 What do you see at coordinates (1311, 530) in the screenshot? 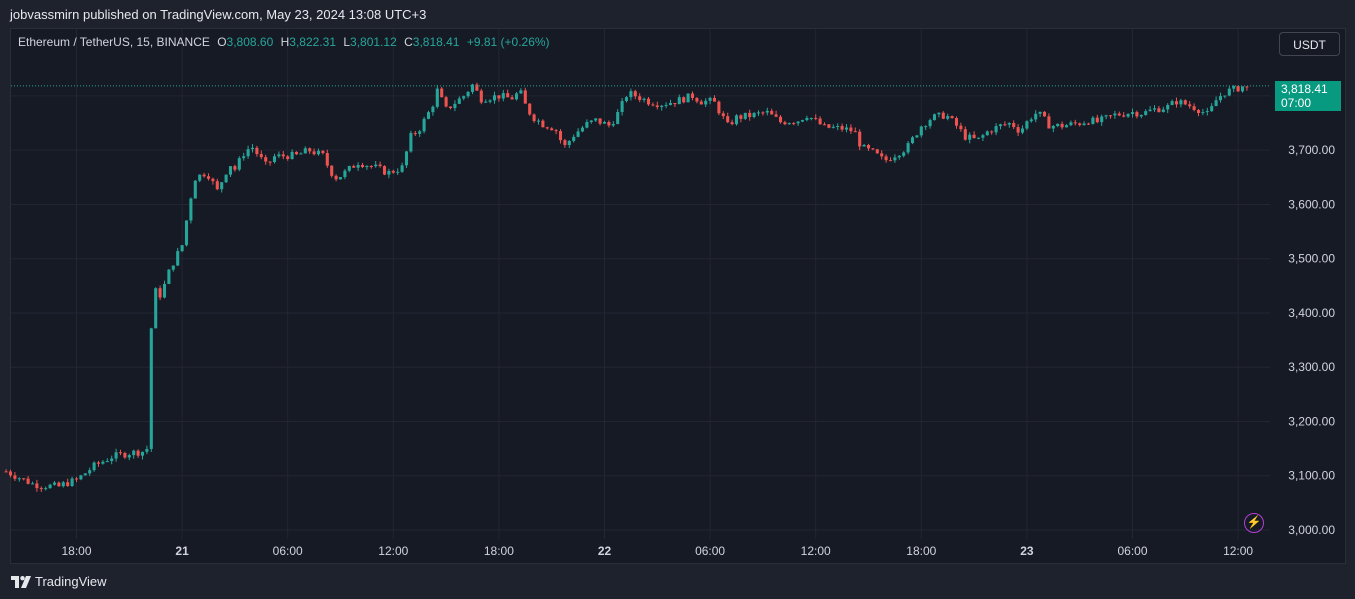
I see `y-tick-label: 3,000.00` at bounding box center [1311, 530].